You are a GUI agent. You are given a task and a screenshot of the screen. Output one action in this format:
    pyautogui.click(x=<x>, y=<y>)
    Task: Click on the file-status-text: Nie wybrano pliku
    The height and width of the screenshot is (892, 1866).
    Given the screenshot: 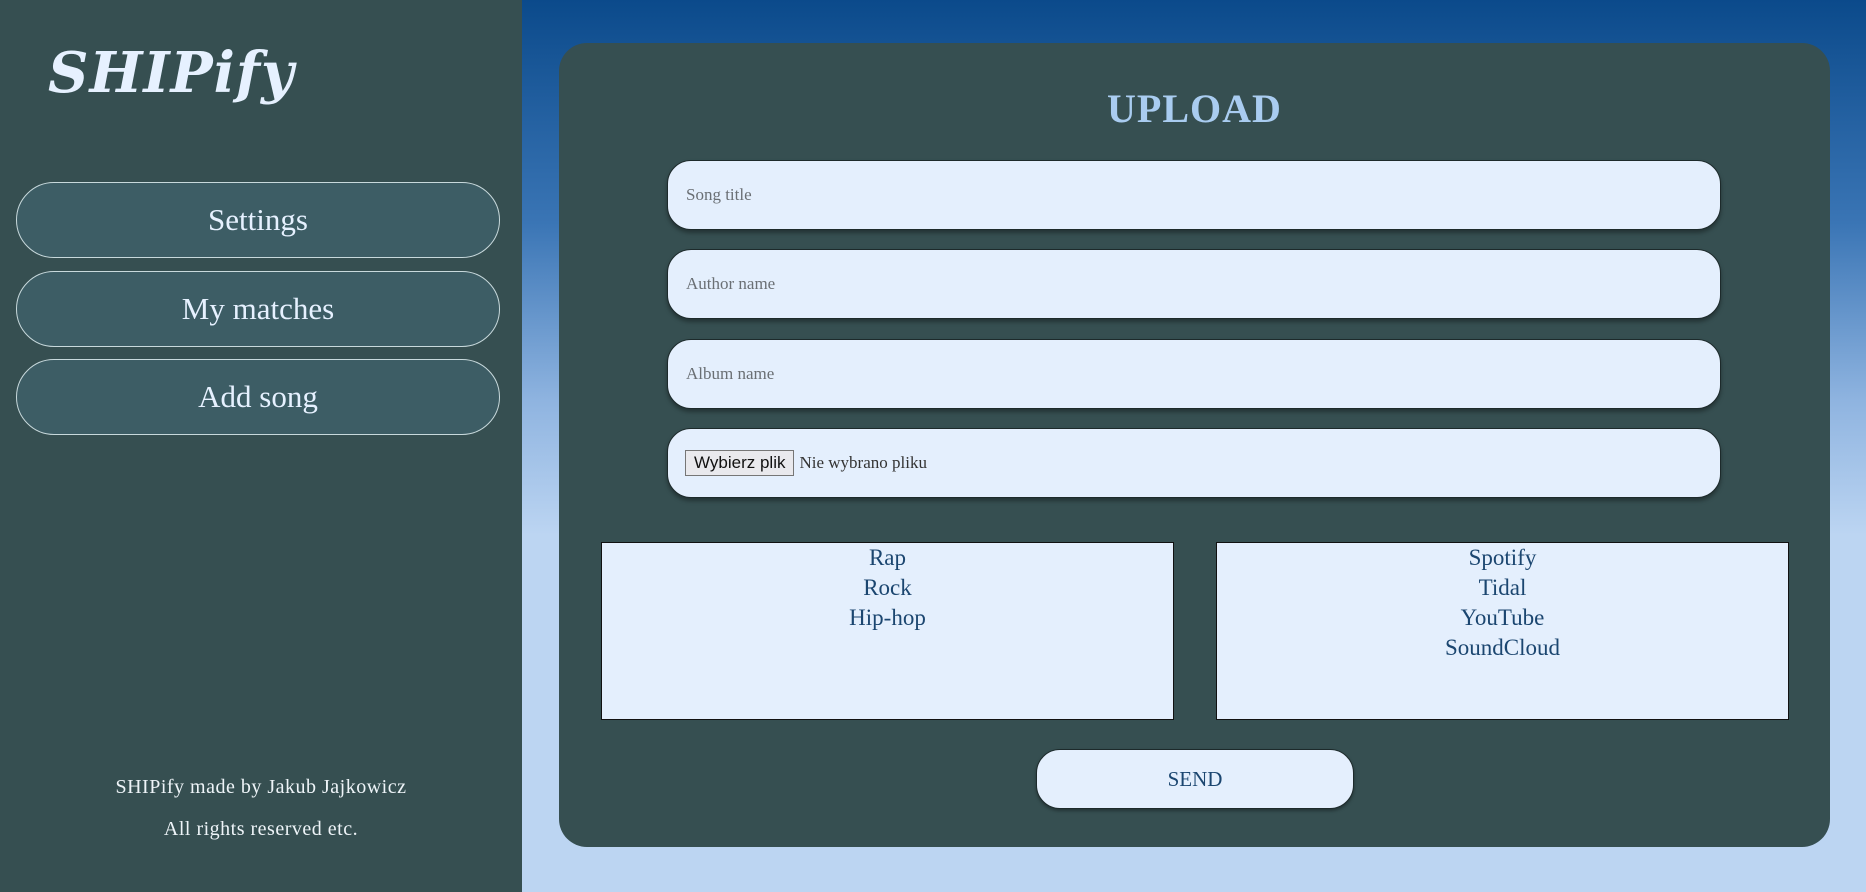 What is the action you would take?
    pyautogui.click(x=863, y=462)
    